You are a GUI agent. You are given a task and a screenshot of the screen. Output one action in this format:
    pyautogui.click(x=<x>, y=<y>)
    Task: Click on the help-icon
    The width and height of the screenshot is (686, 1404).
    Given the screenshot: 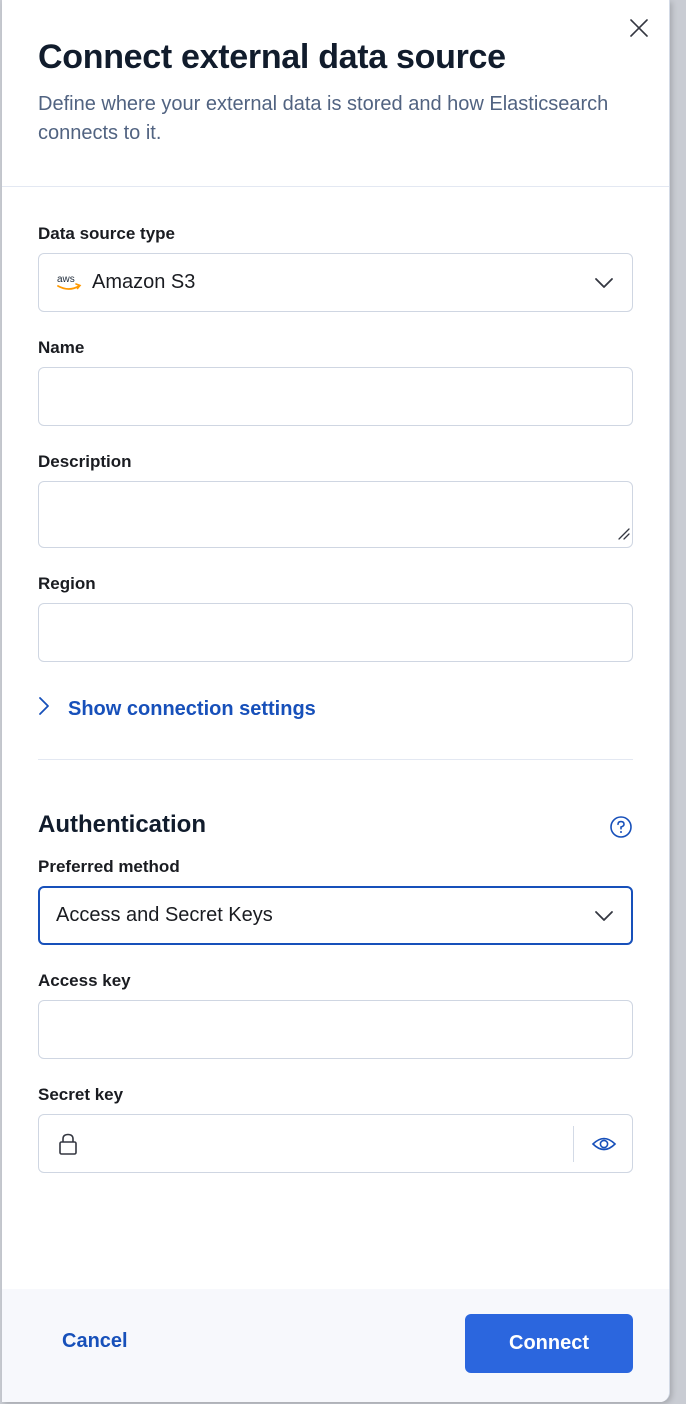 What is the action you would take?
    pyautogui.click(x=621, y=827)
    